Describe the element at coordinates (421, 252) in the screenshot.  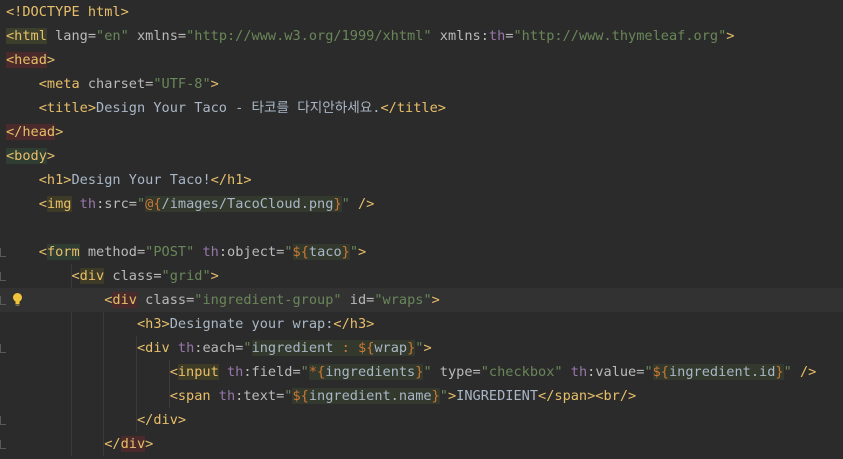
I see `code-line: <form method="POST" th:object="${taco}">` at that location.